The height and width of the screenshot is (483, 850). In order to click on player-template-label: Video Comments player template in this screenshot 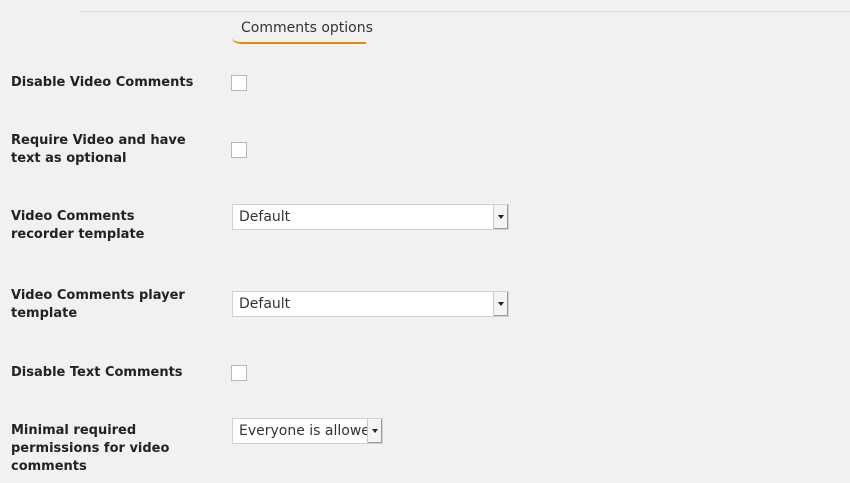, I will do `click(98, 304)`.